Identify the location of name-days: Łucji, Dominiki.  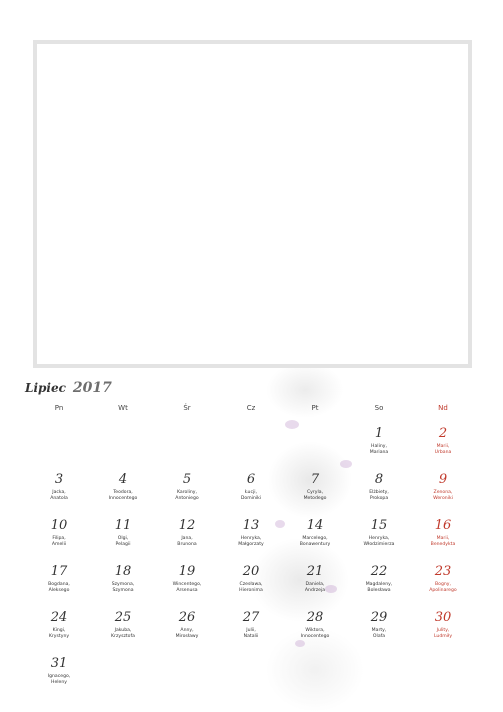
(251, 496).